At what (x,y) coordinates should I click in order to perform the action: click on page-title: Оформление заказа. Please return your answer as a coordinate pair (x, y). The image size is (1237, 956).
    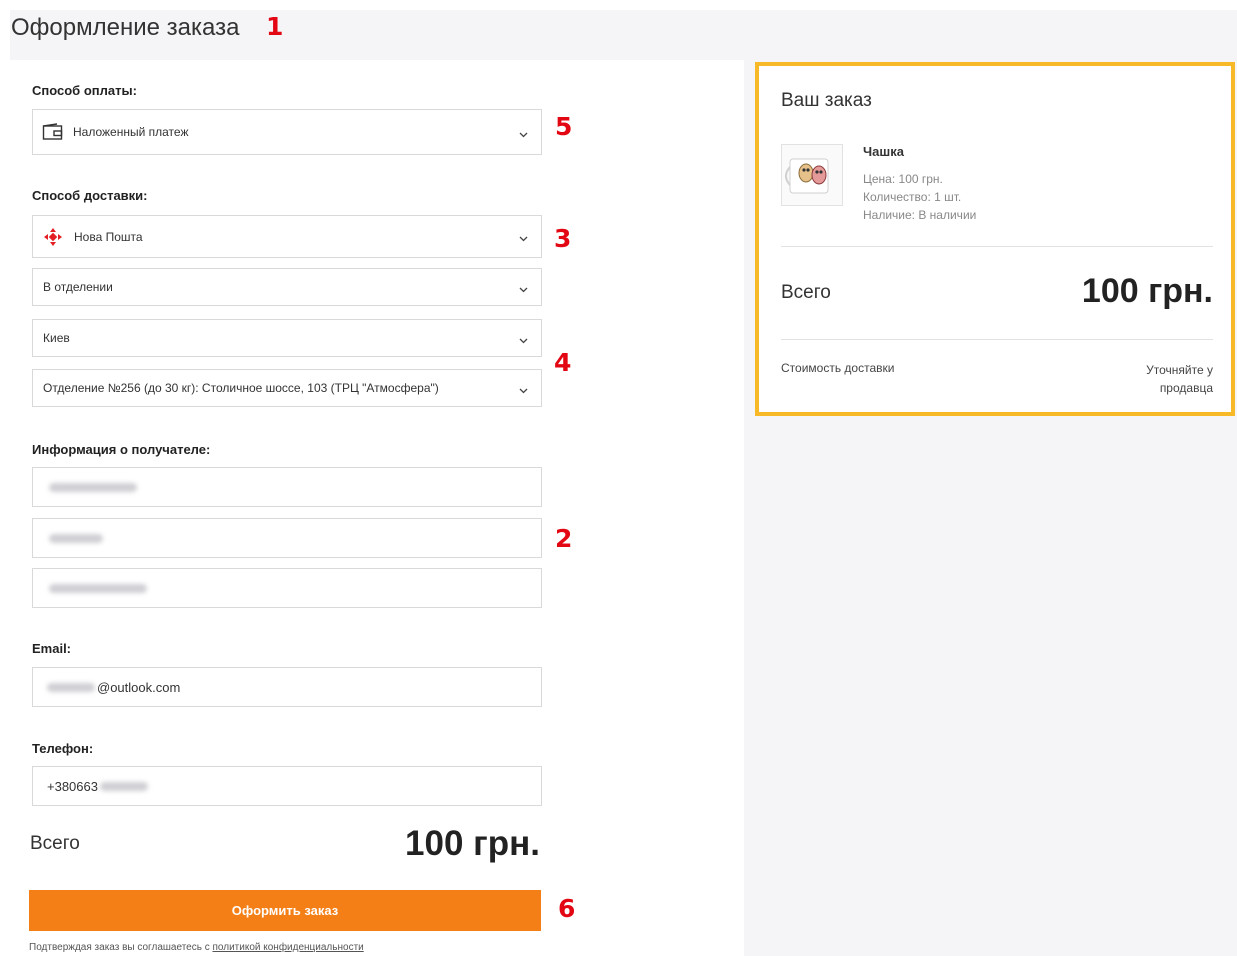
    Looking at the image, I should click on (125, 27).